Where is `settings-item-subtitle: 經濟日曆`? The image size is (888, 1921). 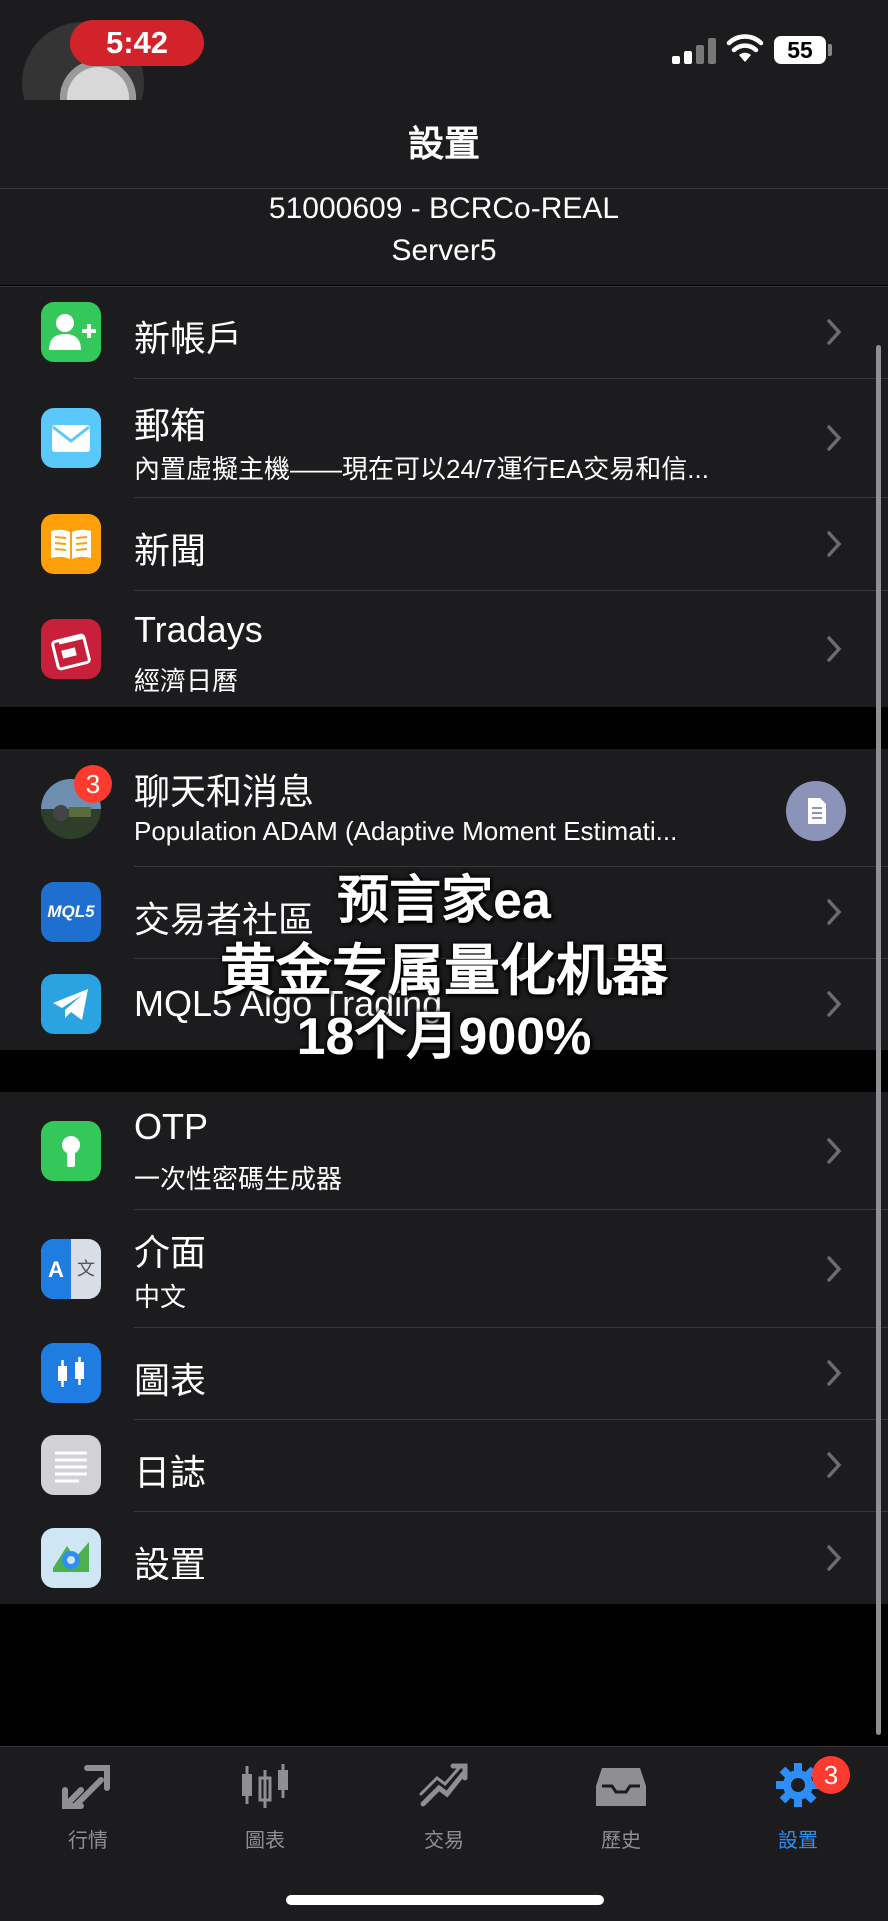 settings-item-subtitle: 經濟日曆 is located at coordinates (186, 681).